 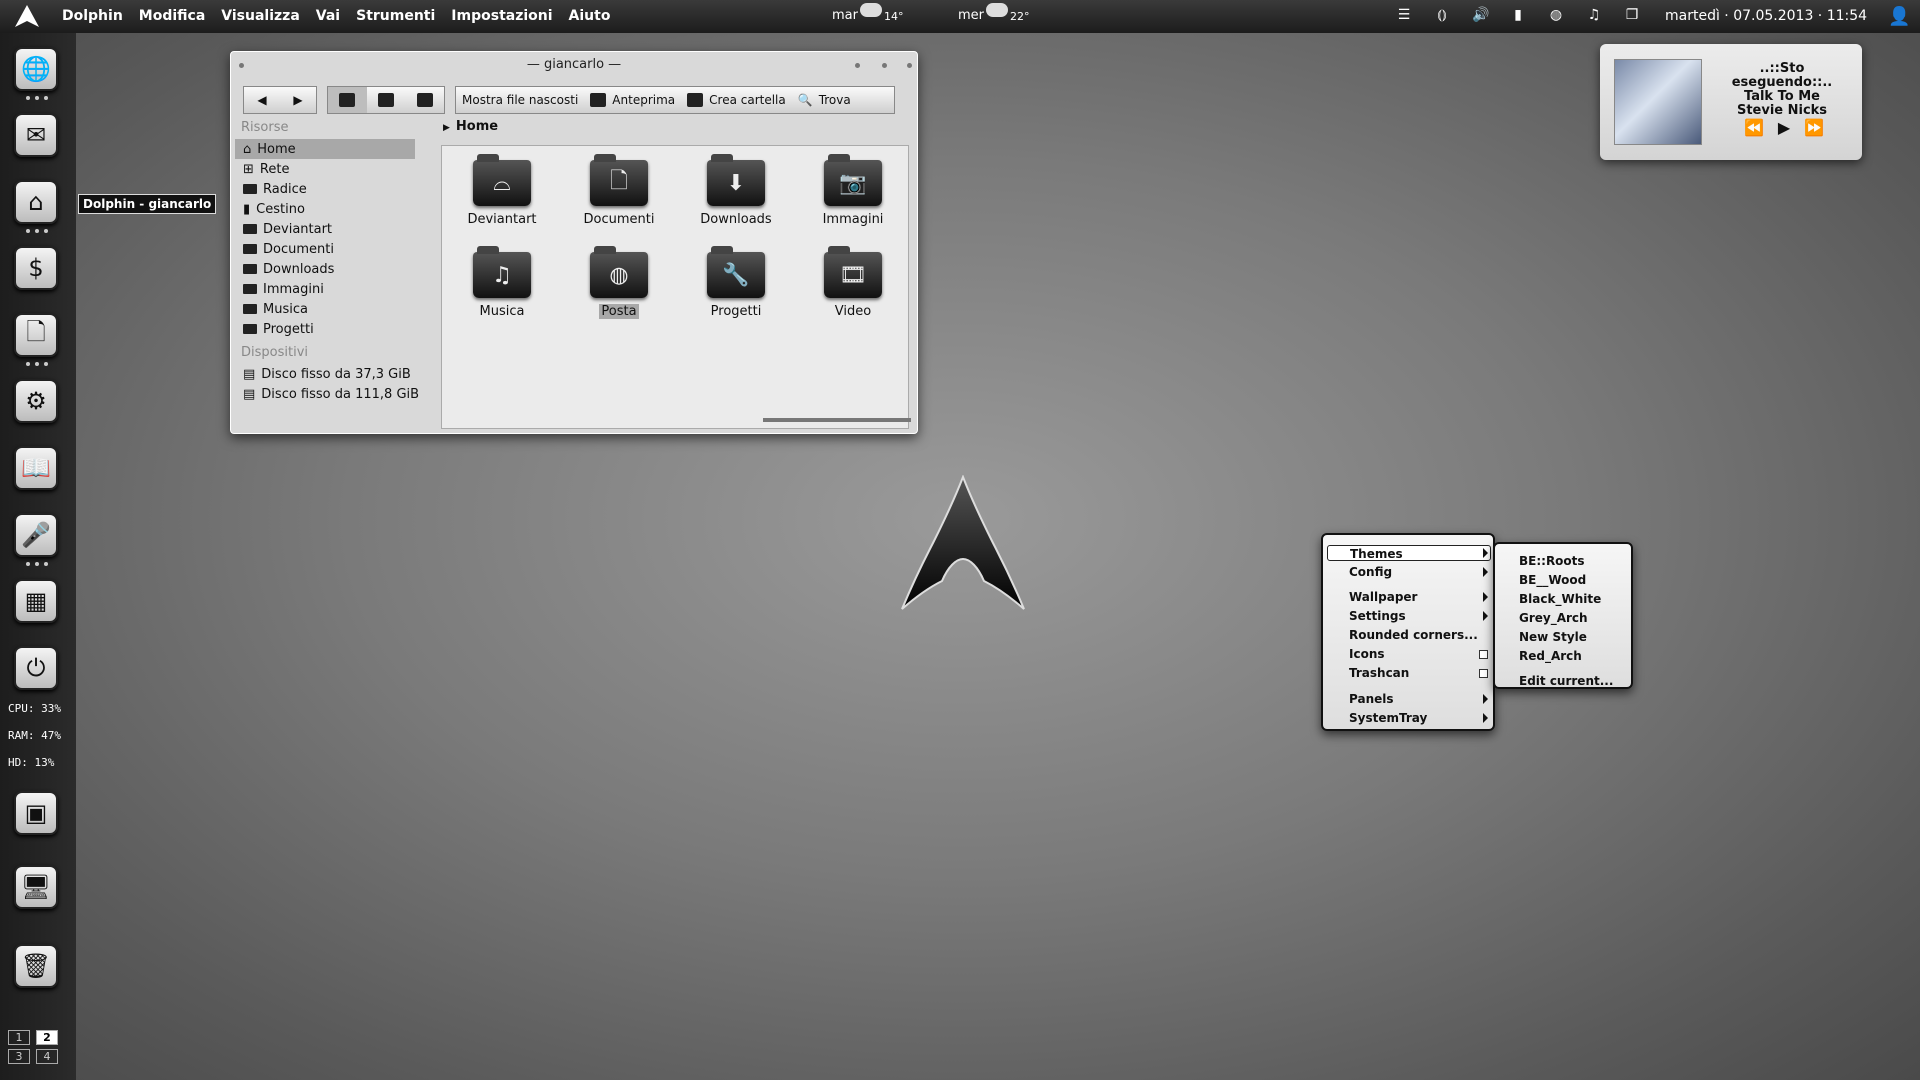 I want to click on show-hidden-button: Mostra file nascosti, so click(x=520, y=100).